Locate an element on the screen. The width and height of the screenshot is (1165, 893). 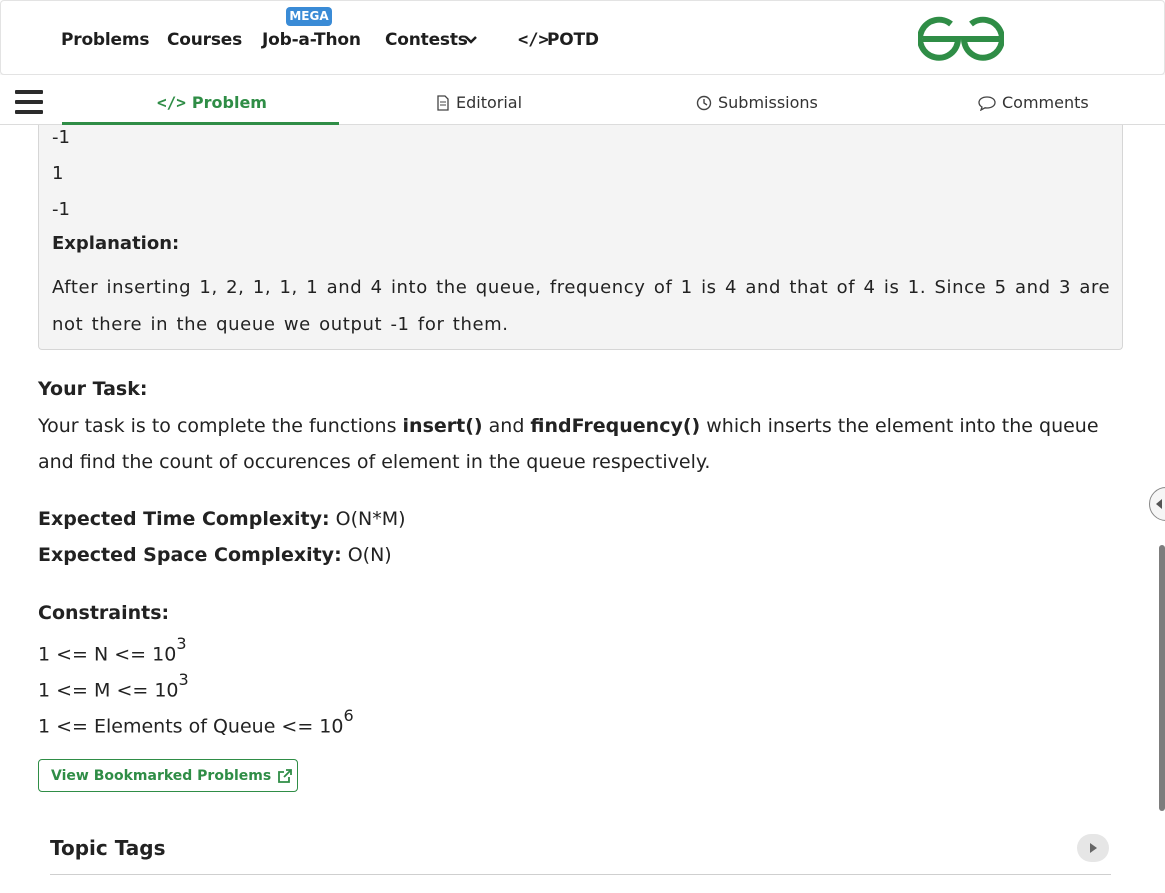
hamburger-menu-icon is located at coordinates (29, 102).